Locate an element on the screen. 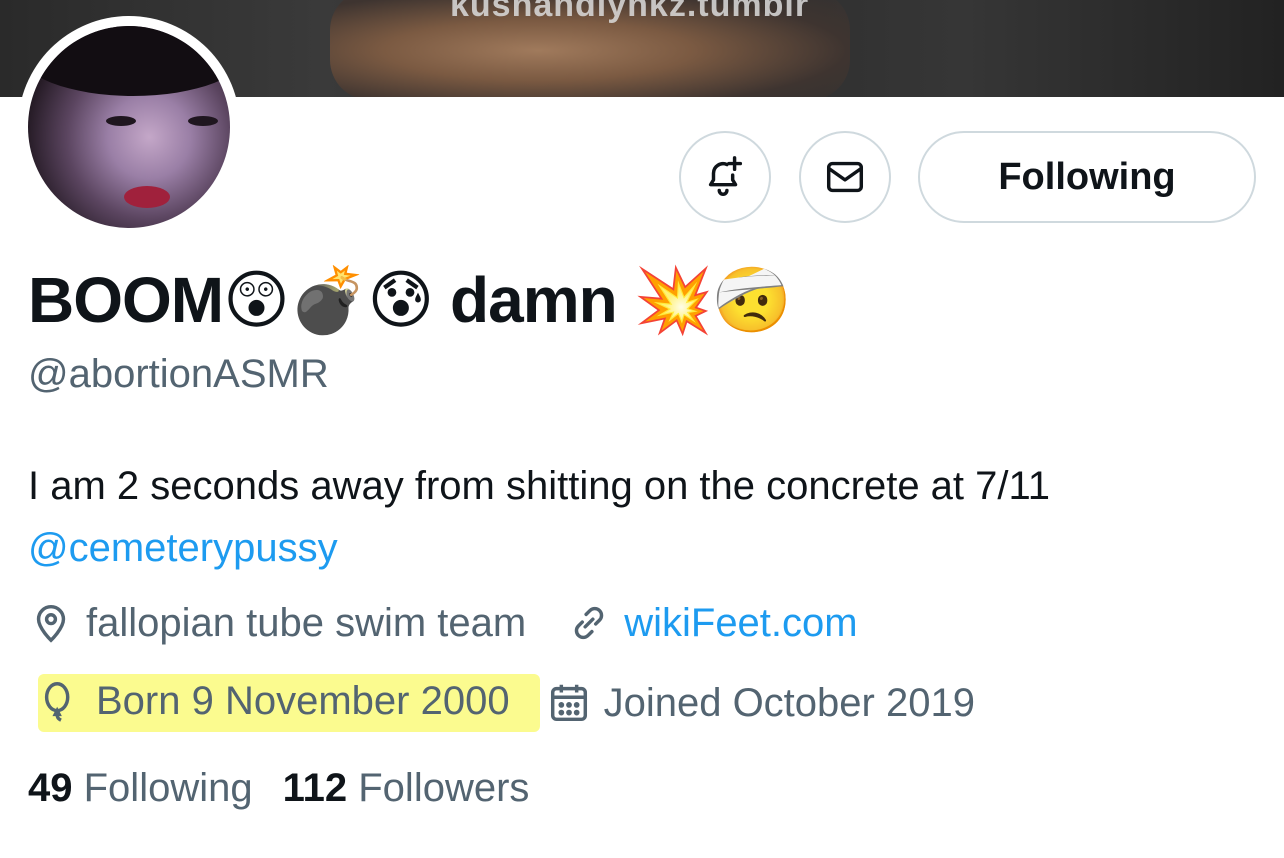  birthday-text: Born 9 November 2000 is located at coordinates (303, 700).